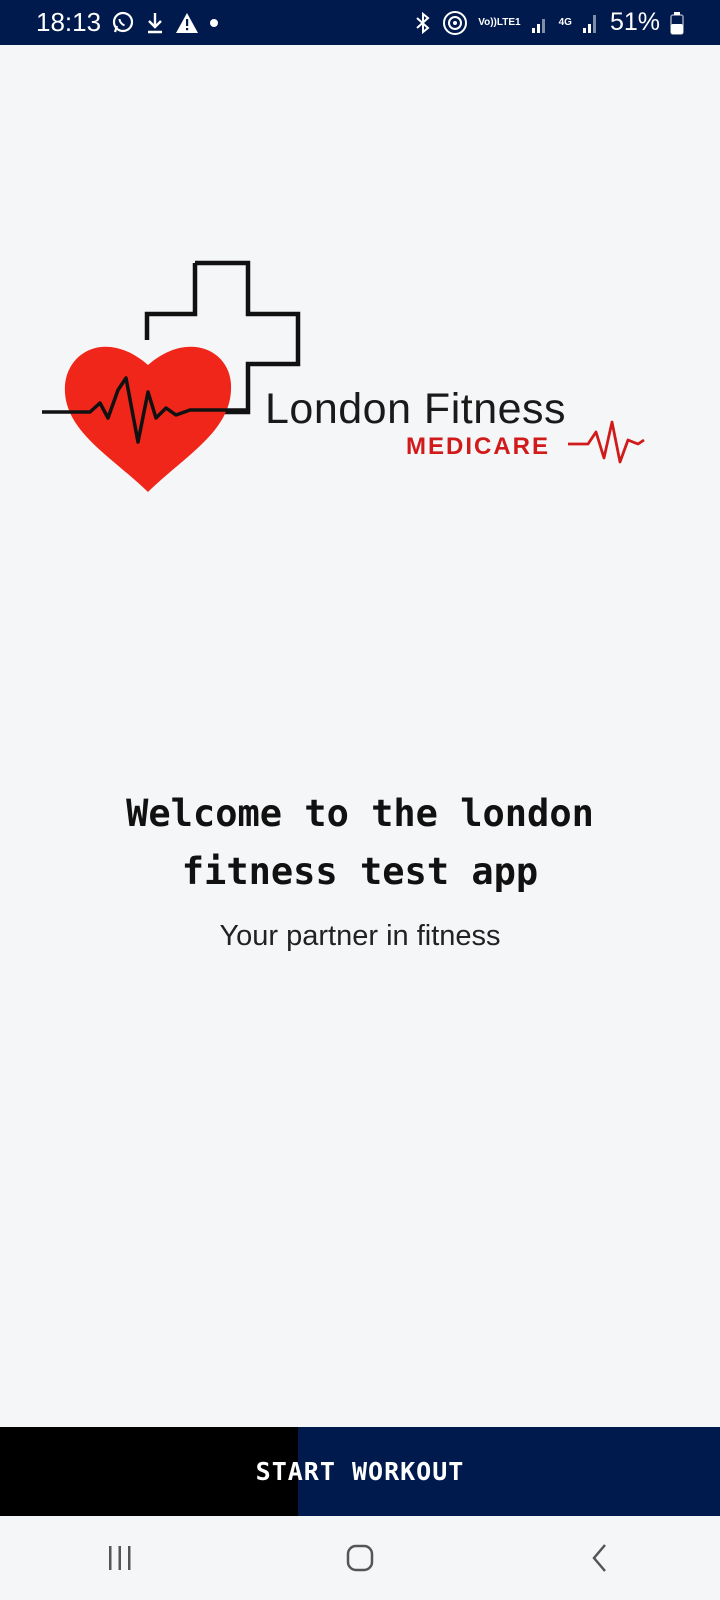 The image size is (720, 1600). What do you see at coordinates (487, 22) in the screenshot?
I see `volte-label-top: Vo))` at bounding box center [487, 22].